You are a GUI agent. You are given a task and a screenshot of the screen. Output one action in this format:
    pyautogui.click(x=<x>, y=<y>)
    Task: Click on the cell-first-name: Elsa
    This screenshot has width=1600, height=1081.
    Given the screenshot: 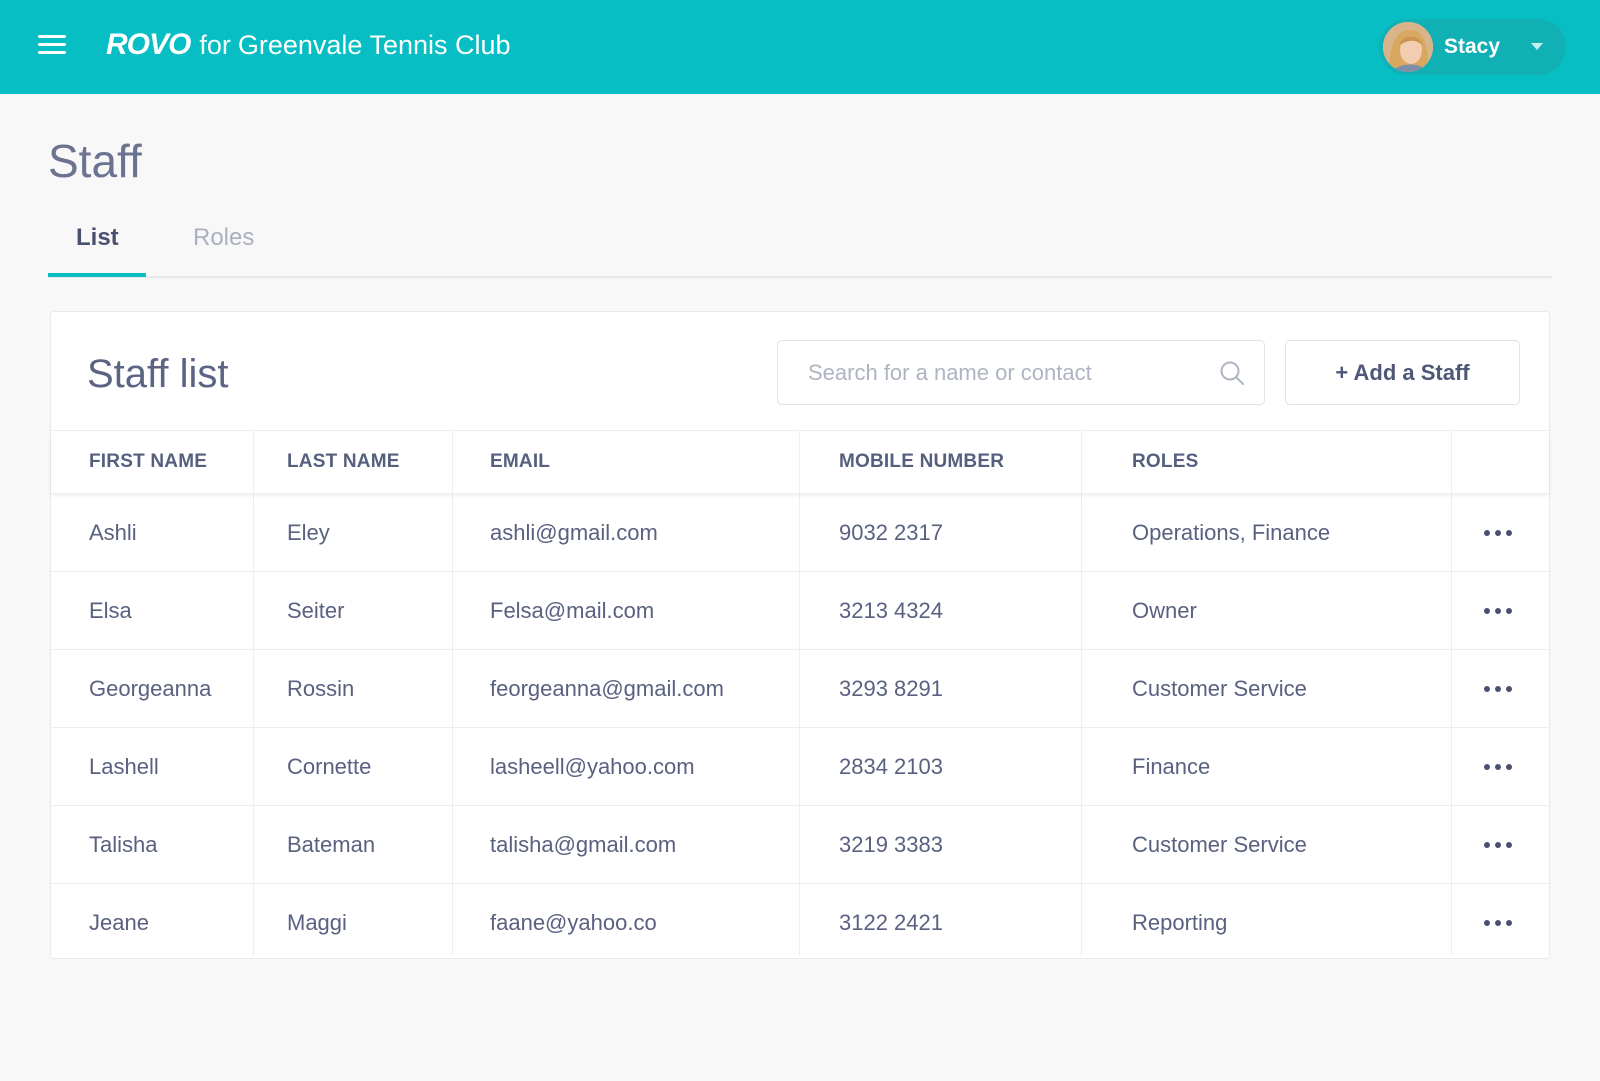 What is the action you would take?
    pyautogui.click(x=110, y=610)
    